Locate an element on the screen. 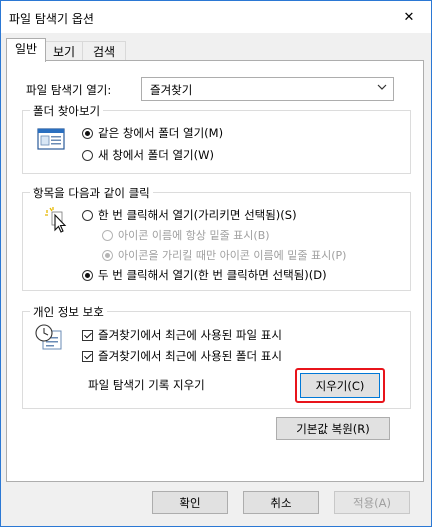 This screenshot has height=527, width=432. open-explorer-label: 파일 탐색기 열기: is located at coordinates (69, 90).